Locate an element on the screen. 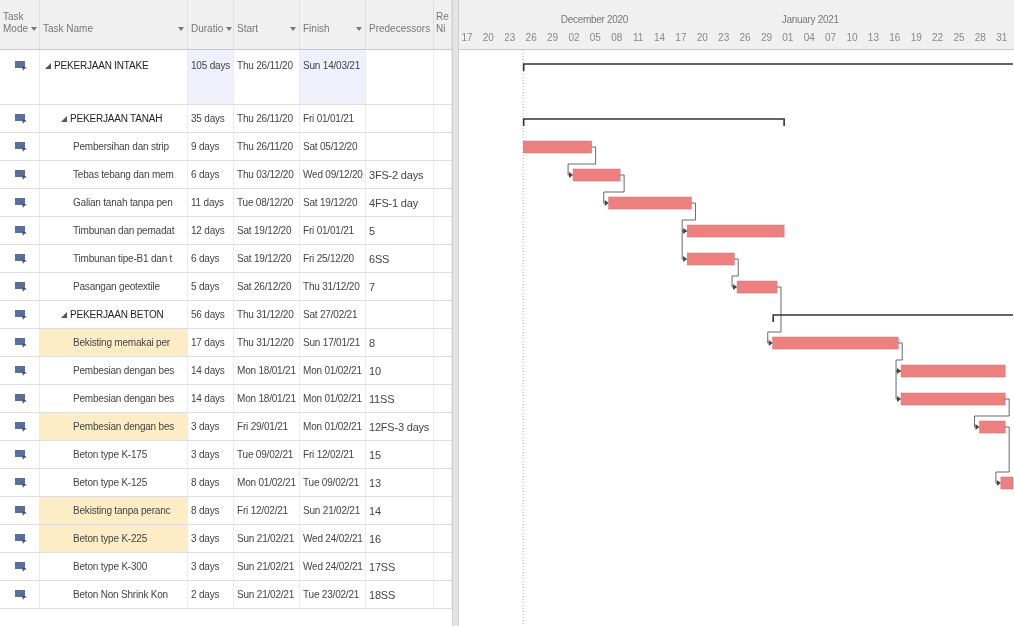 This screenshot has height=626, width=1014. date-text: Thu 31/12/20 is located at coordinates (265, 342).